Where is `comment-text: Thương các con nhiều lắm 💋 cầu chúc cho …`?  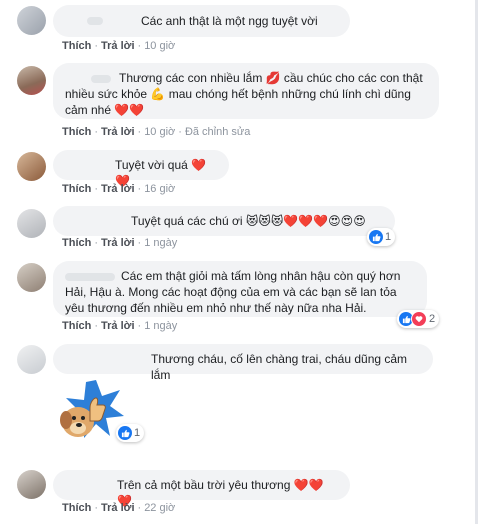 comment-text: Thương các con nhiều lắm 💋 cầu chúc cho … is located at coordinates (244, 94).